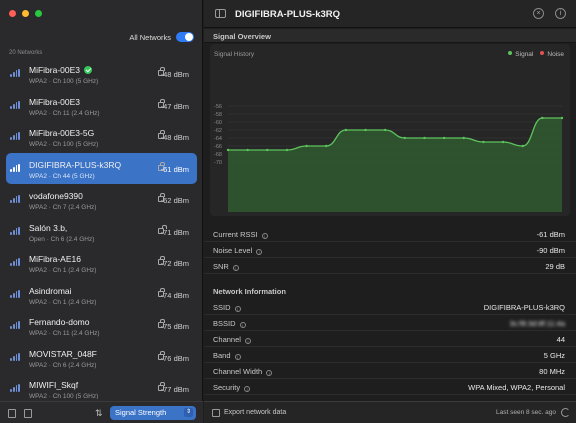 Image resolution: width=576 pixels, height=423 pixels. I want to click on metric-label: Noise Level, so click(233, 250).